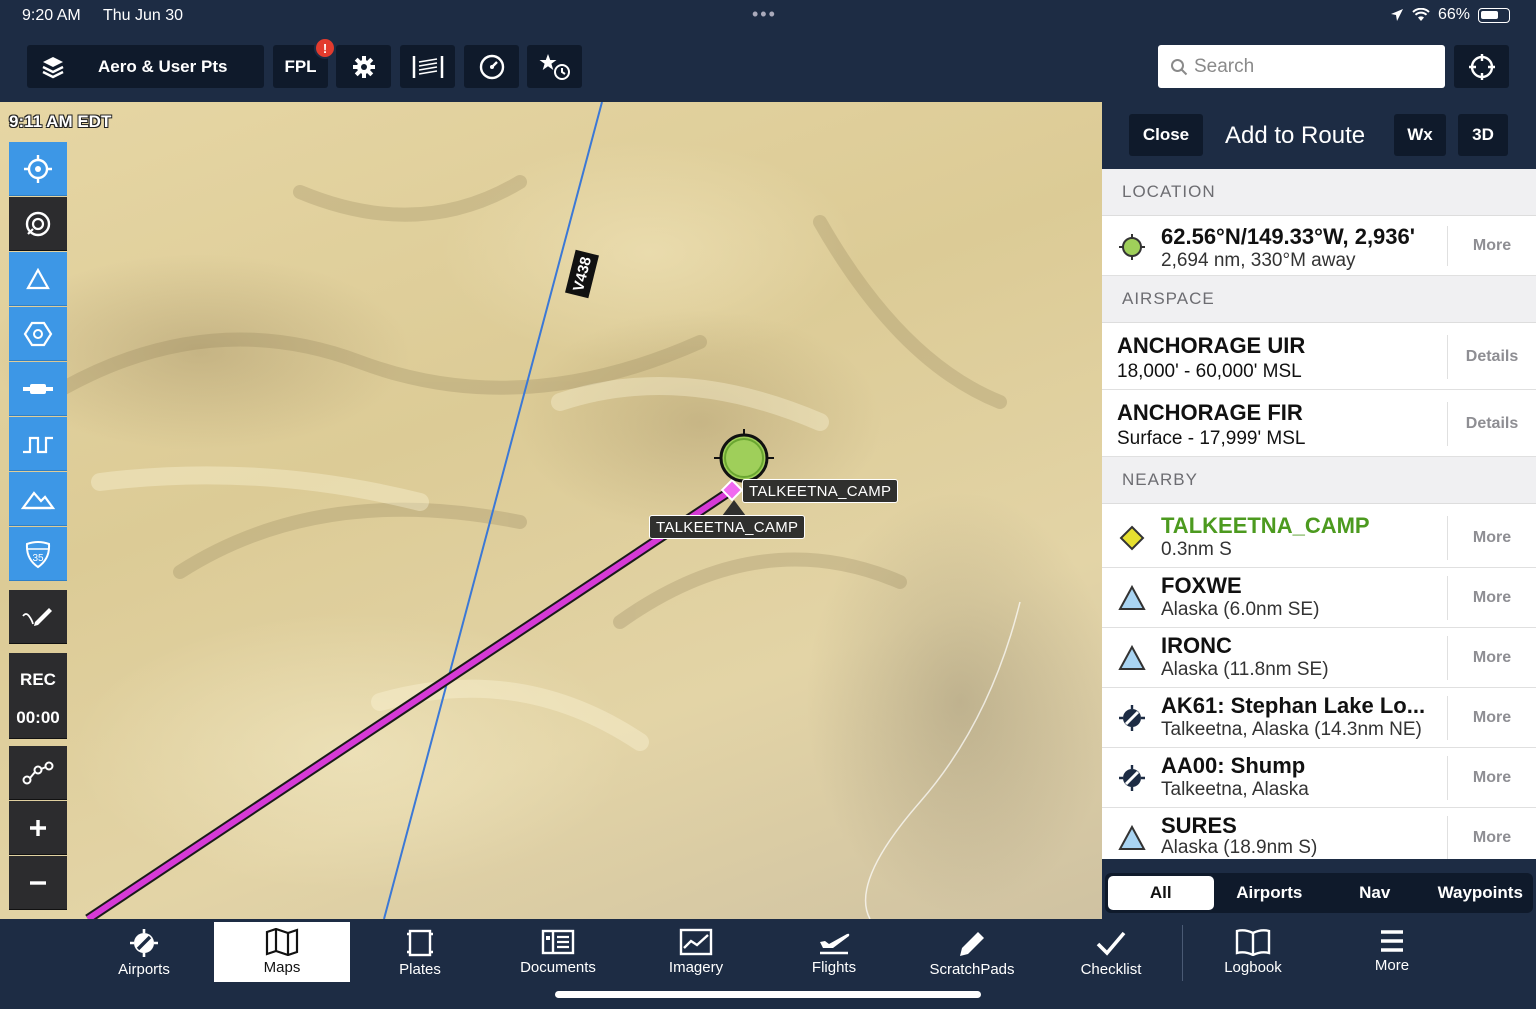  I want to click on battery-icon, so click(1494, 15).